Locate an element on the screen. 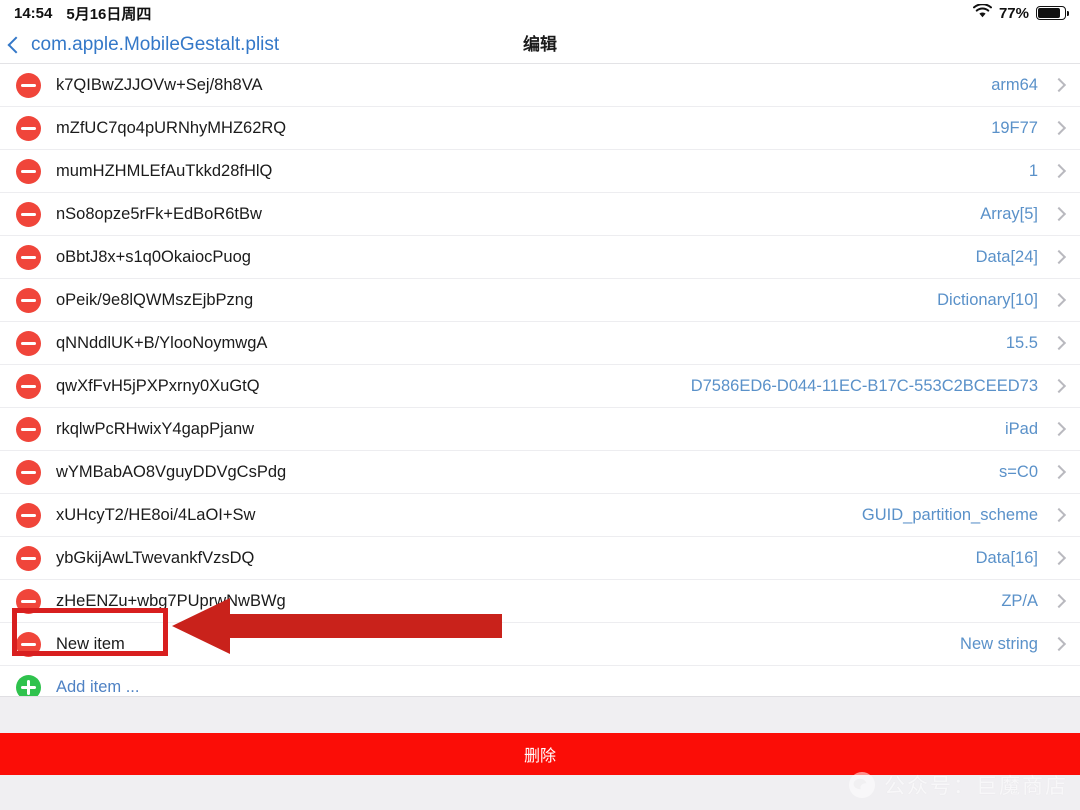 This screenshot has height=810, width=1080. row-value-label: arm64 is located at coordinates (1014, 84).